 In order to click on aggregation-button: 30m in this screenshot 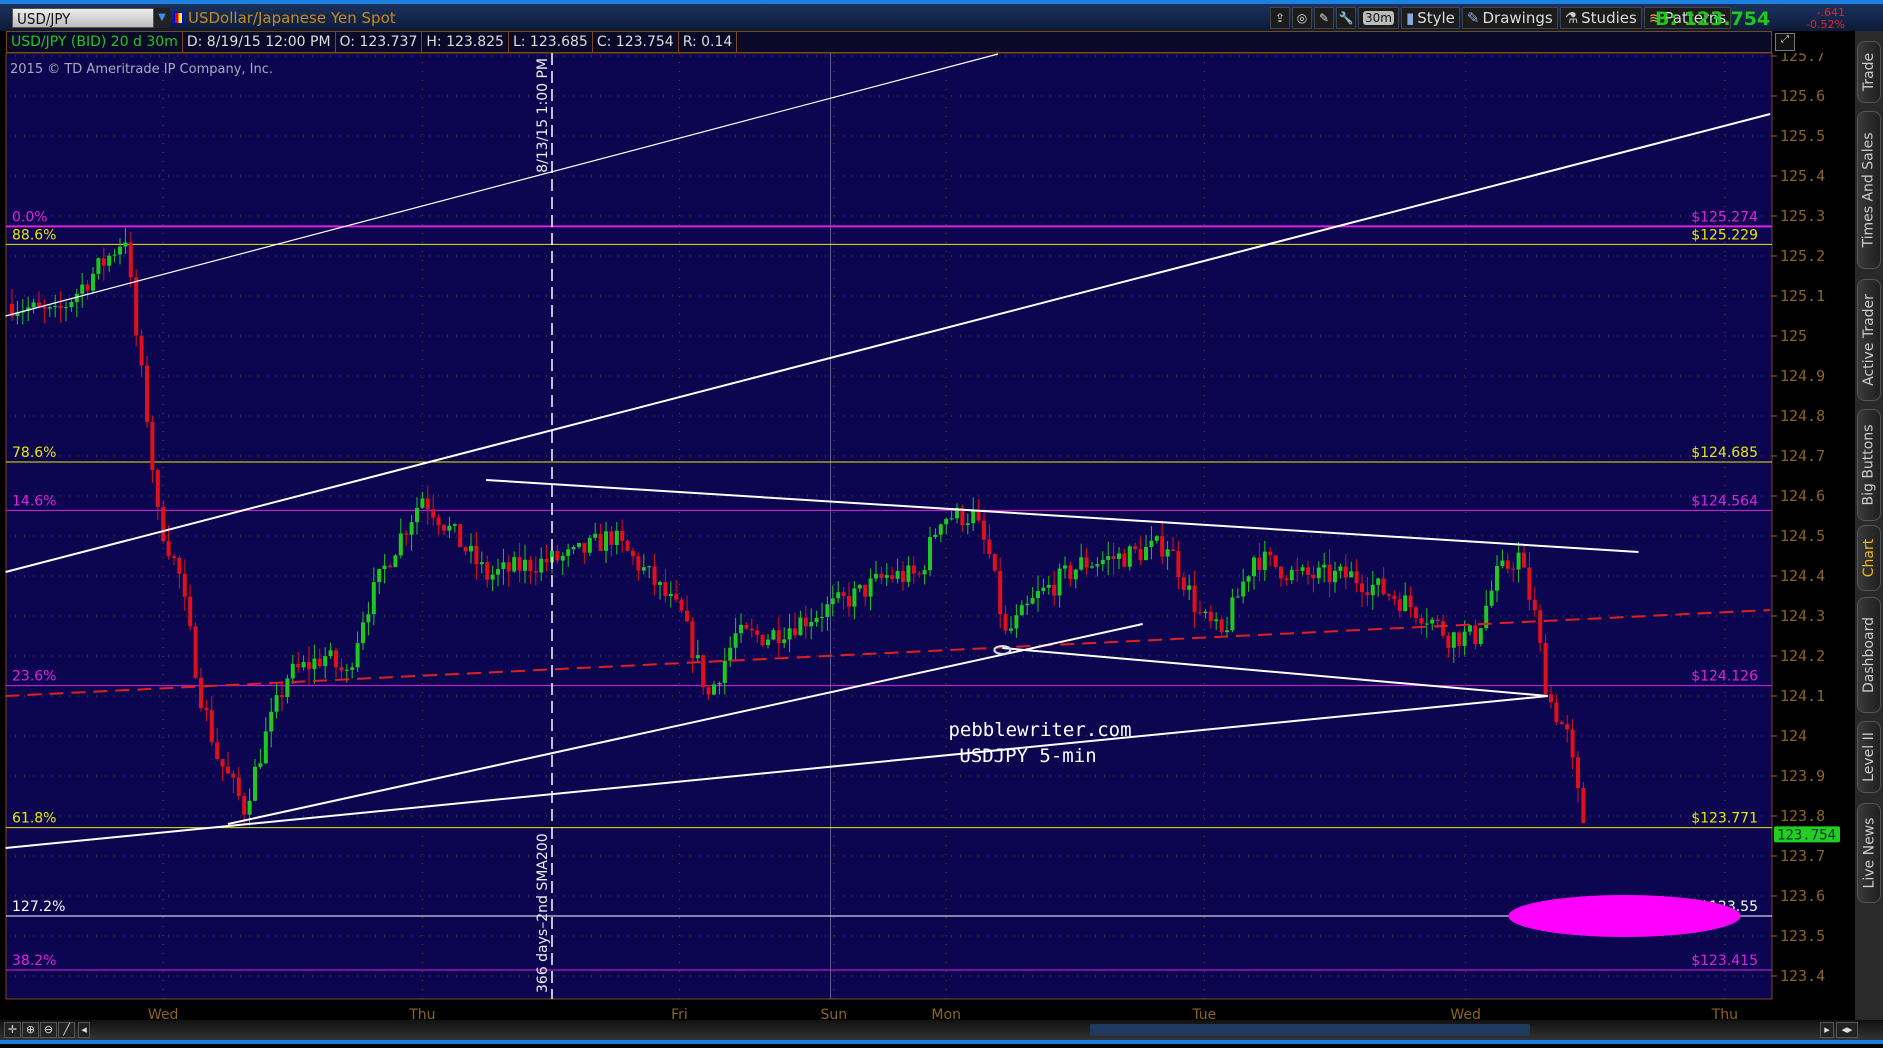, I will do `click(1378, 18)`.